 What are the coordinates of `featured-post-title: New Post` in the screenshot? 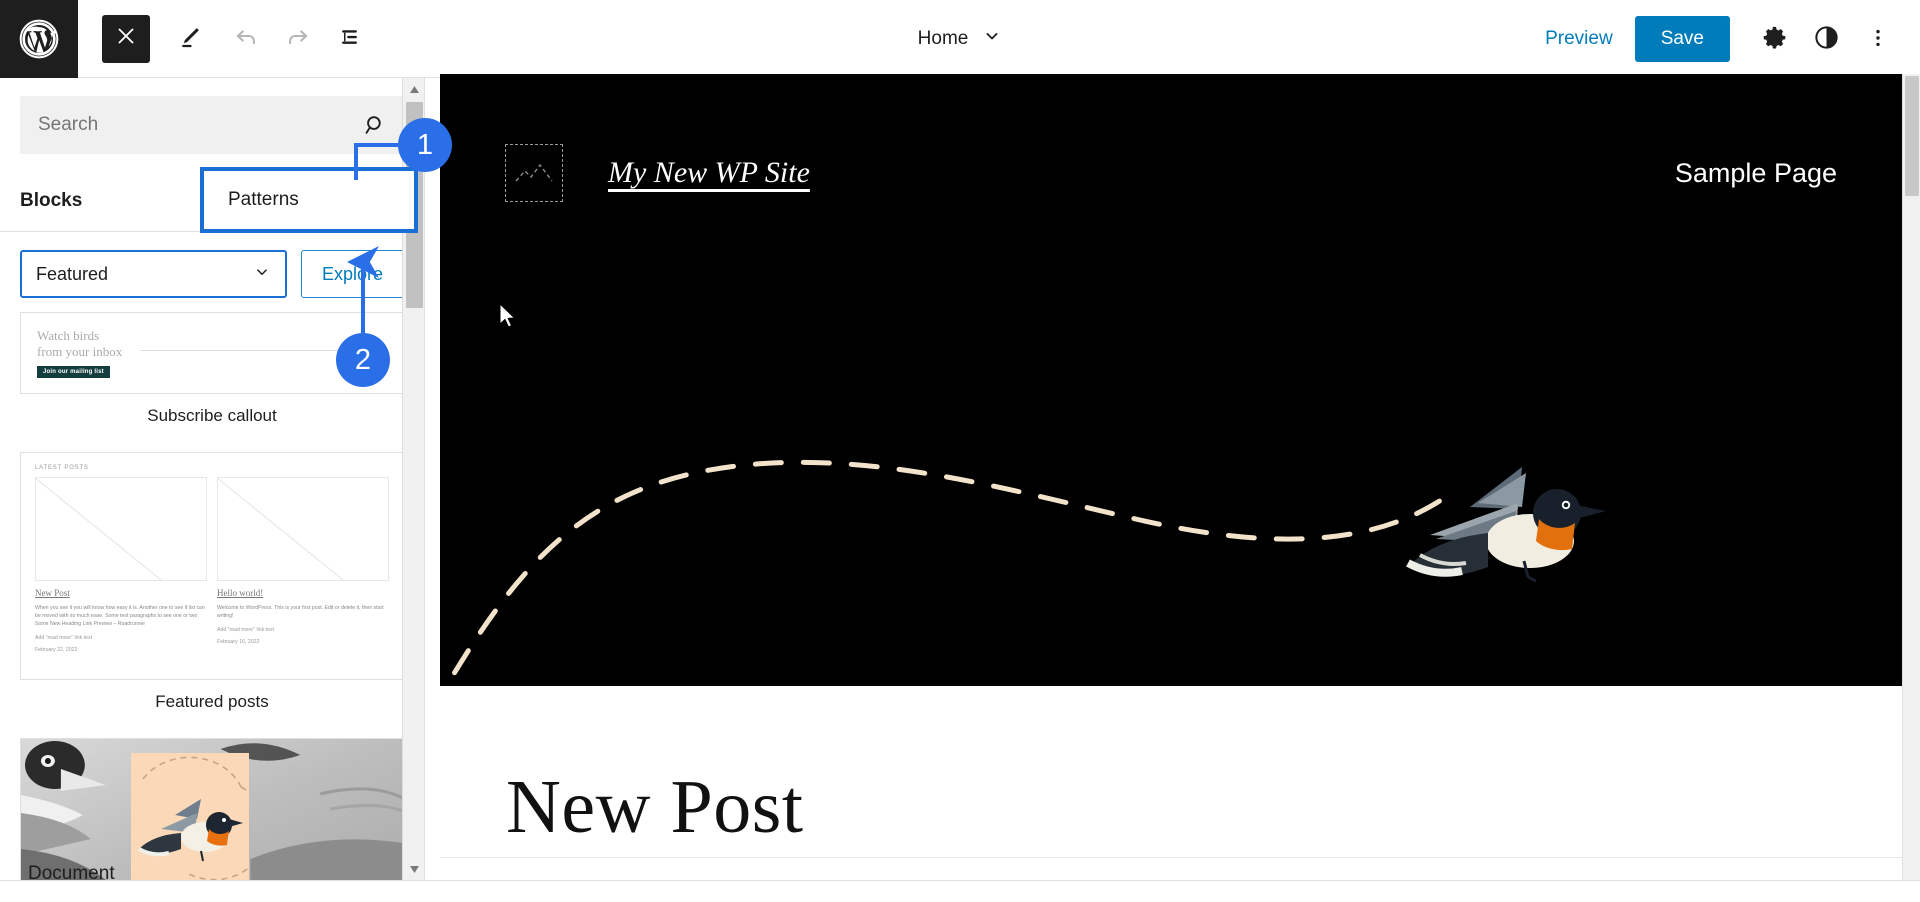 It's located at (52, 593).